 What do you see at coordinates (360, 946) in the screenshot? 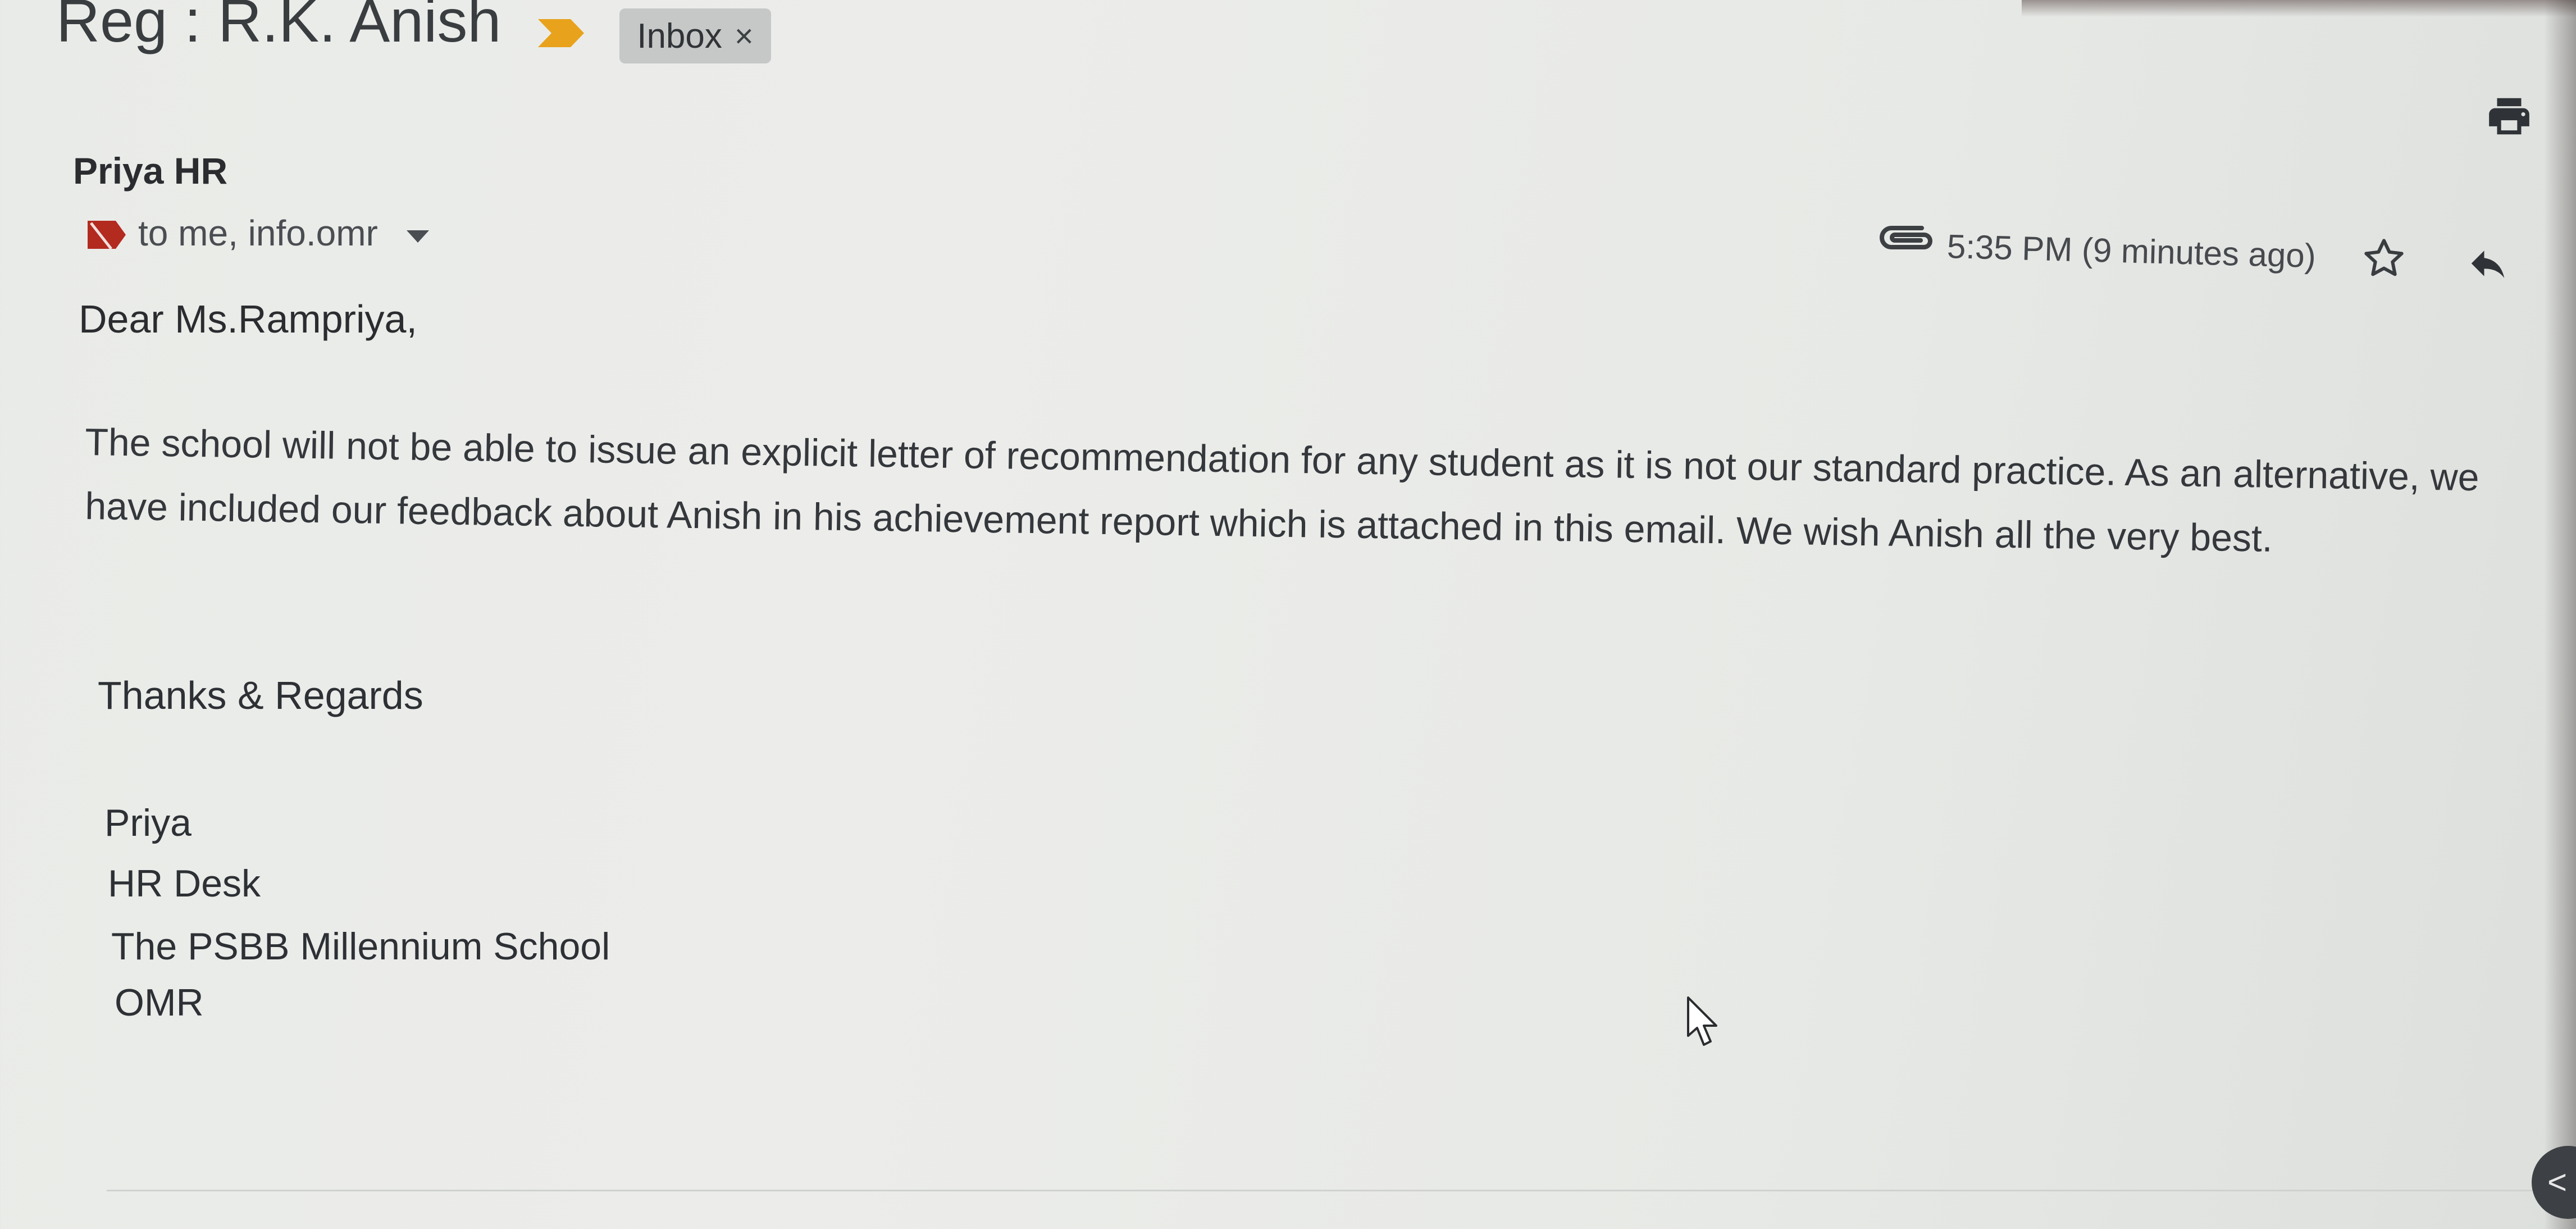
I see `signature-organization: The PSBB Millennium School` at bounding box center [360, 946].